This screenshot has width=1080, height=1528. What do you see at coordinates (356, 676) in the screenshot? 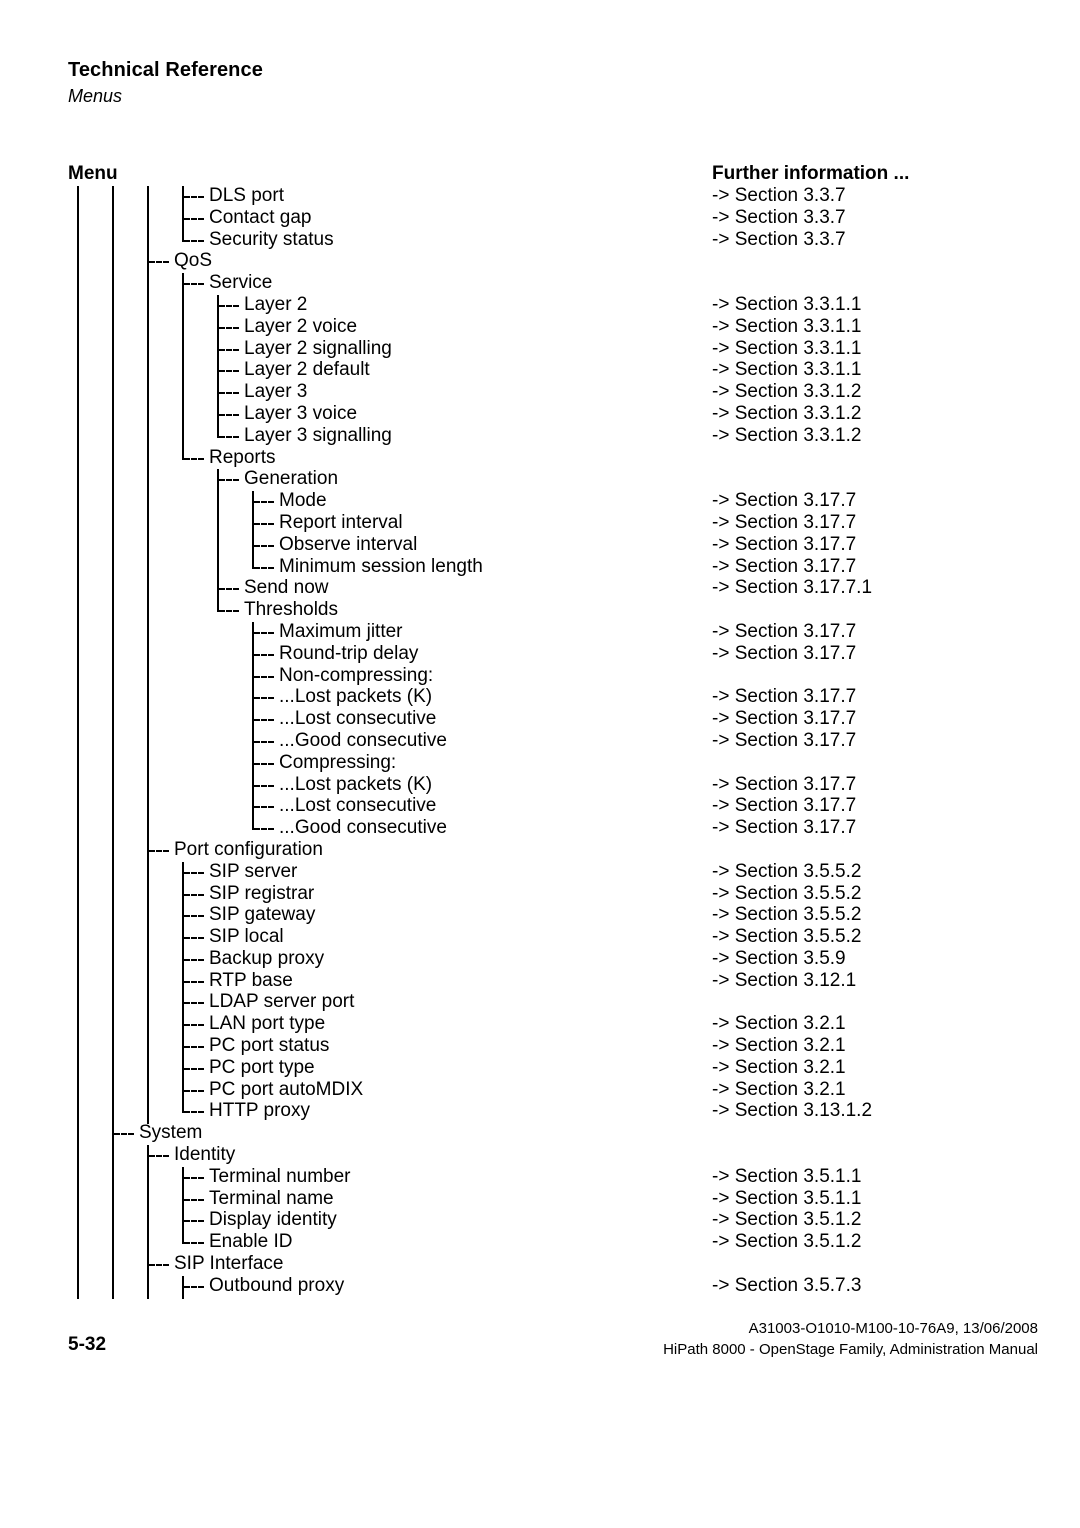
I see `tree-item-label: Non-compressing:` at bounding box center [356, 676].